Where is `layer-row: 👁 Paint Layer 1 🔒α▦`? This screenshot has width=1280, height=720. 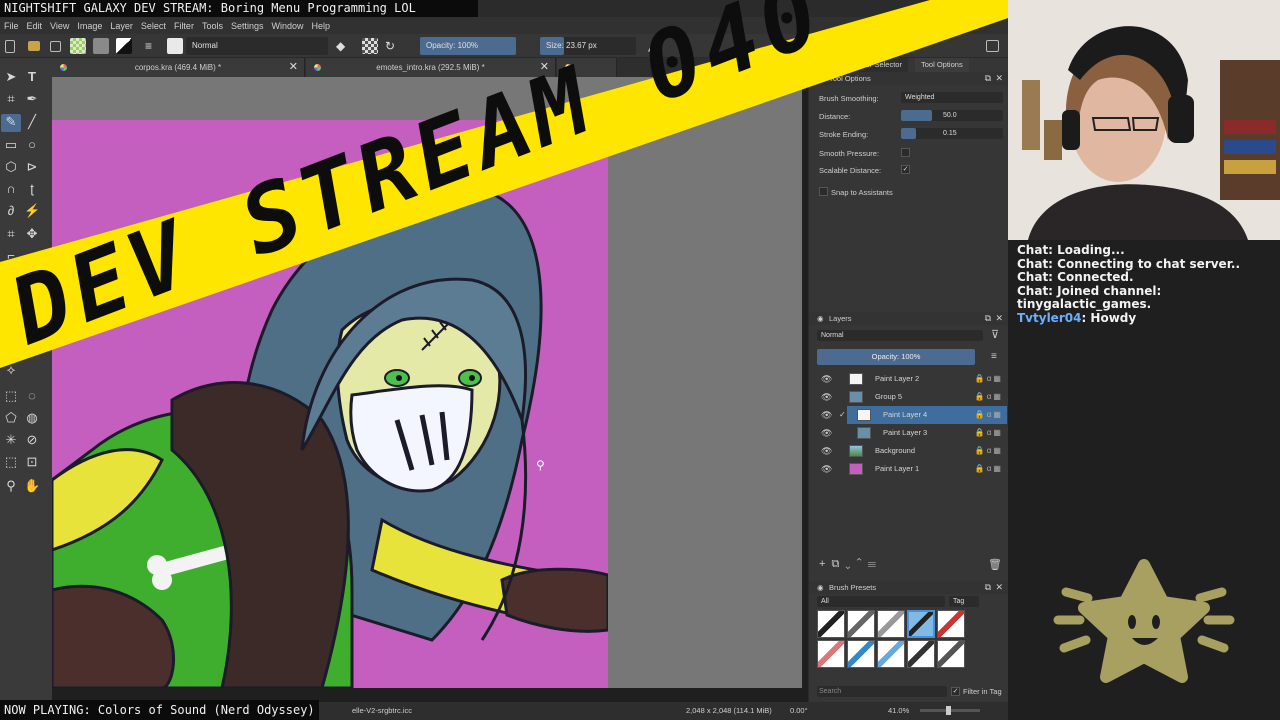 layer-row: 👁 Paint Layer 1 🔒α▦ is located at coordinates (912, 469).